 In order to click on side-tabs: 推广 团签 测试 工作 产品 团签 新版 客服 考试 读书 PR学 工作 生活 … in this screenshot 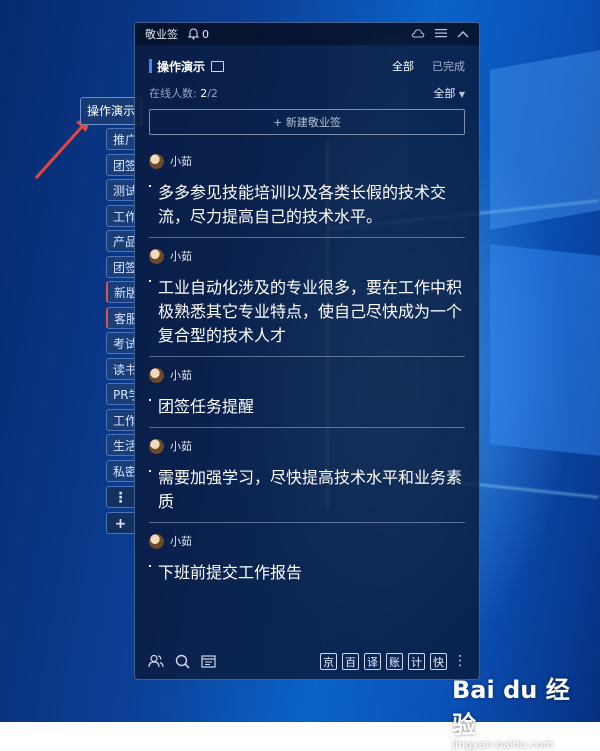, I will do `click(120, 332)`.